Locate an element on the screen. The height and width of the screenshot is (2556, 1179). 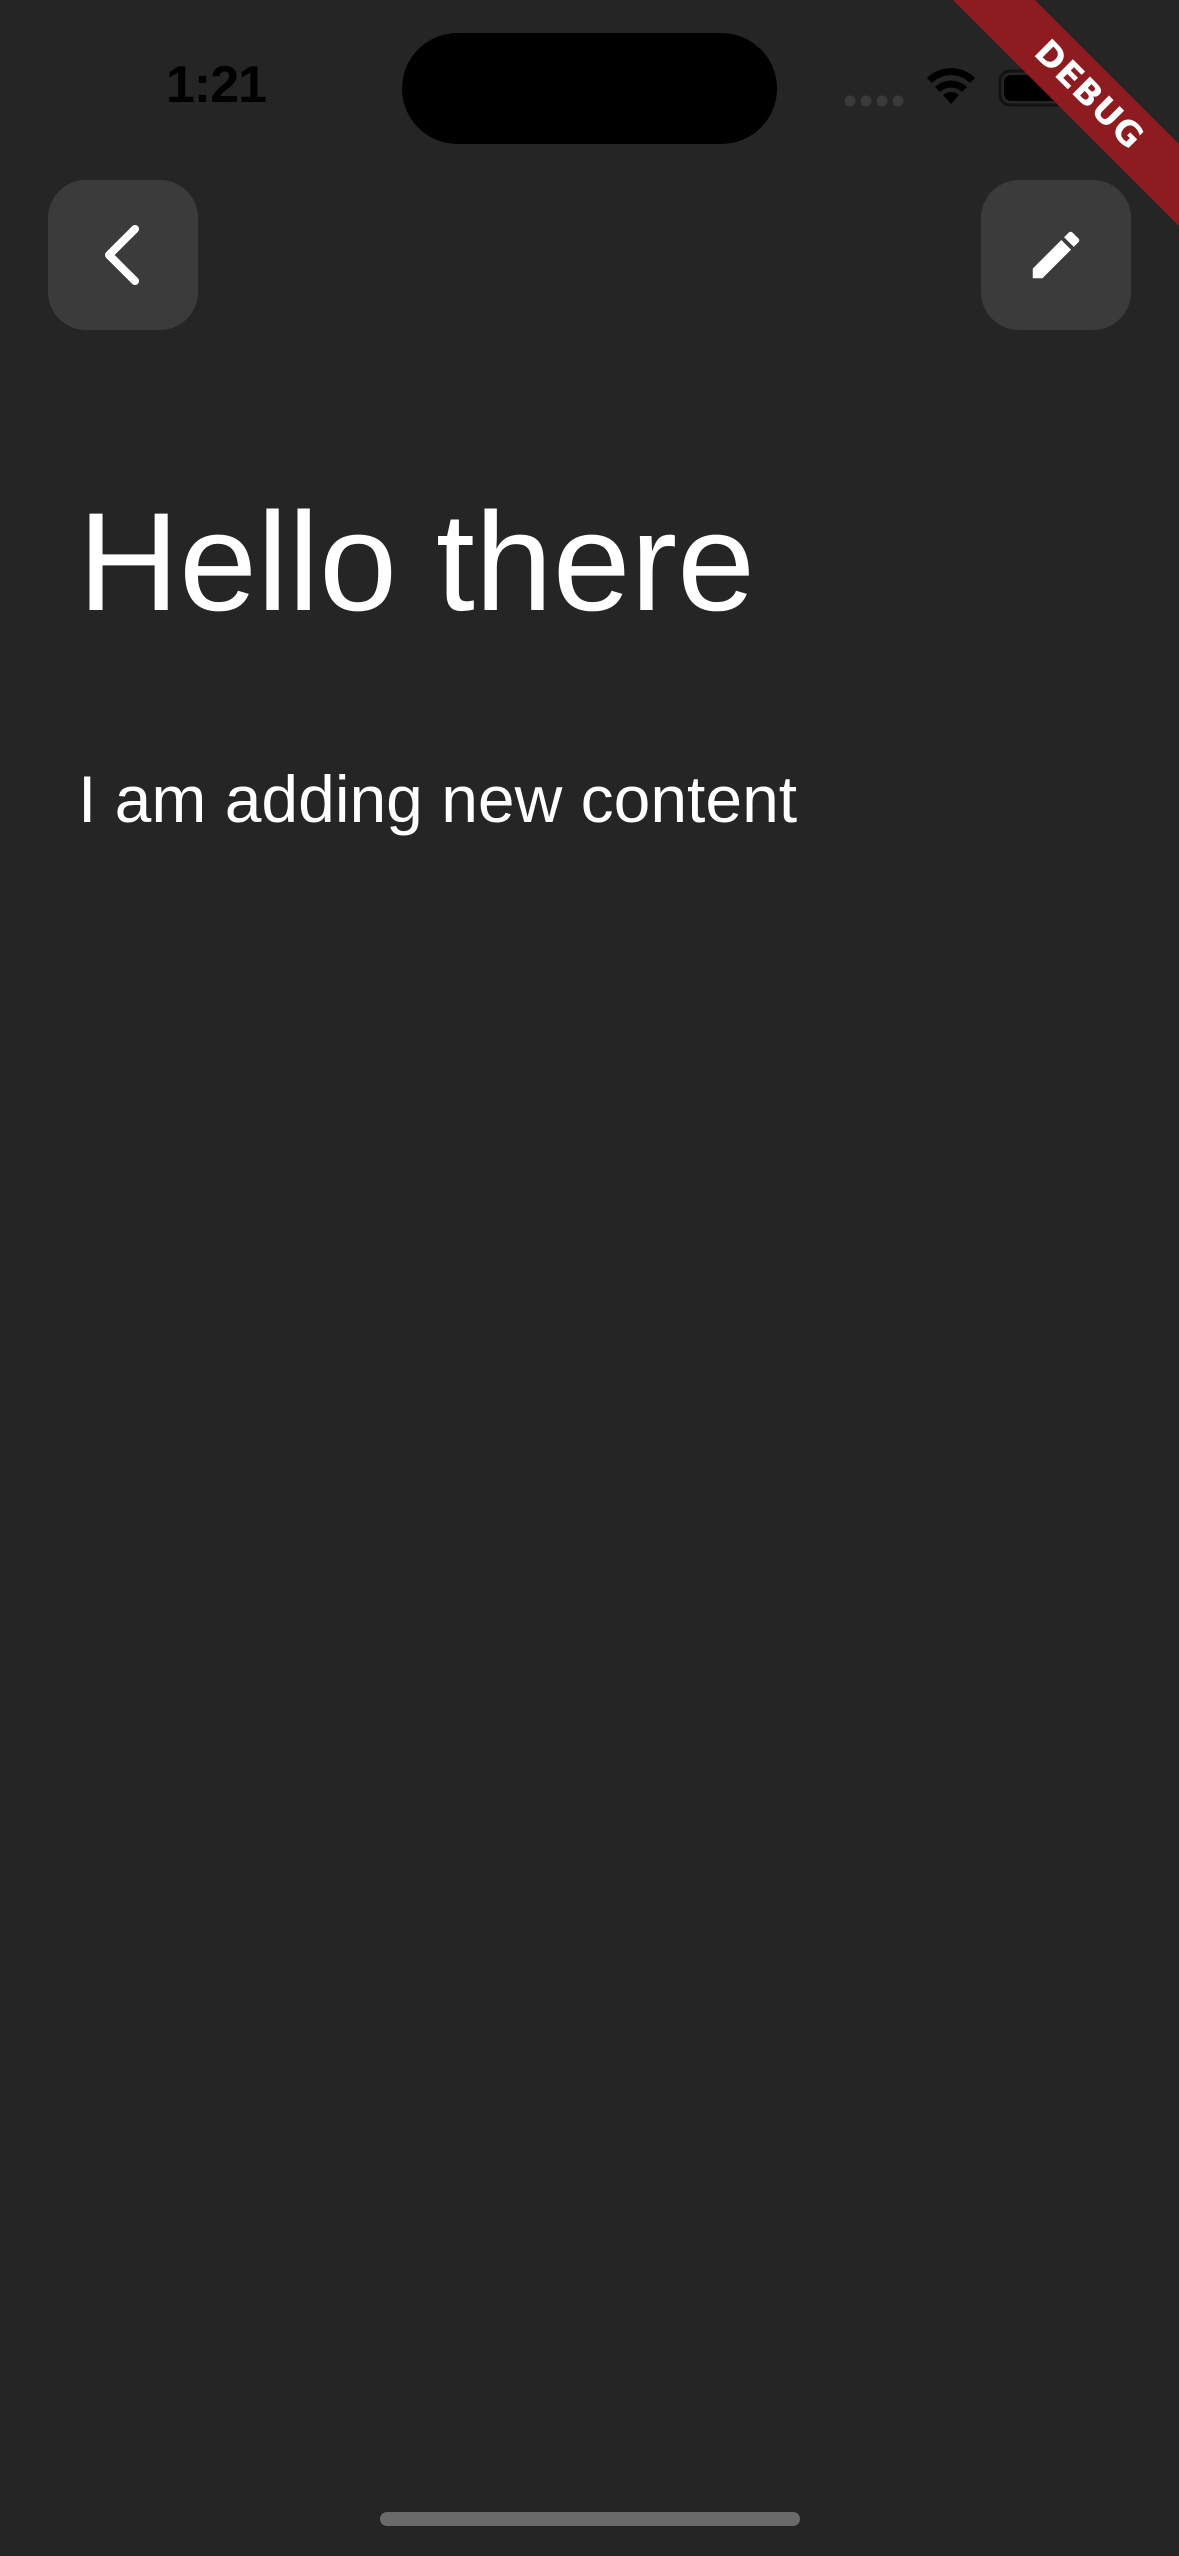
edit-button is located at coordinates (1056, 255).